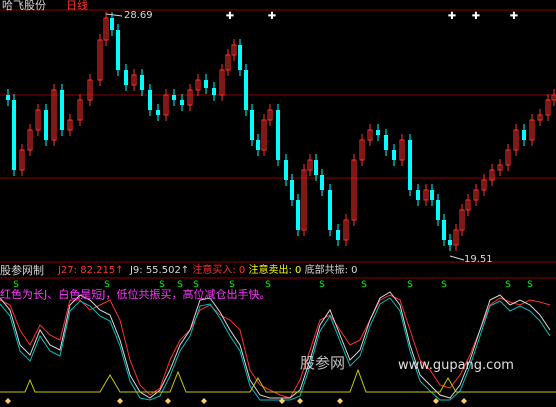 The height and width of the screenshot is (407, 556). I want to click on high-price-label: 28.69, so click(138, 15).